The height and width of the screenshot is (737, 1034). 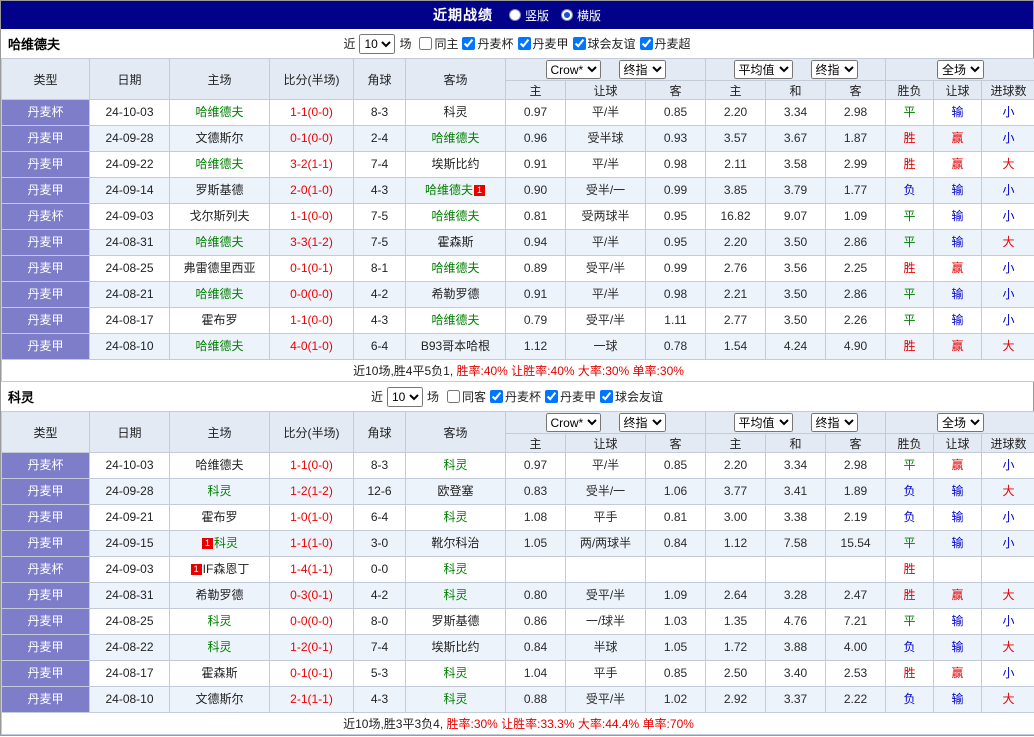 What do you see at coordinates (455, 346) in the screenshot?
I see `away-team-cell: B93哥本哈根` at bounding box center [455, 346].